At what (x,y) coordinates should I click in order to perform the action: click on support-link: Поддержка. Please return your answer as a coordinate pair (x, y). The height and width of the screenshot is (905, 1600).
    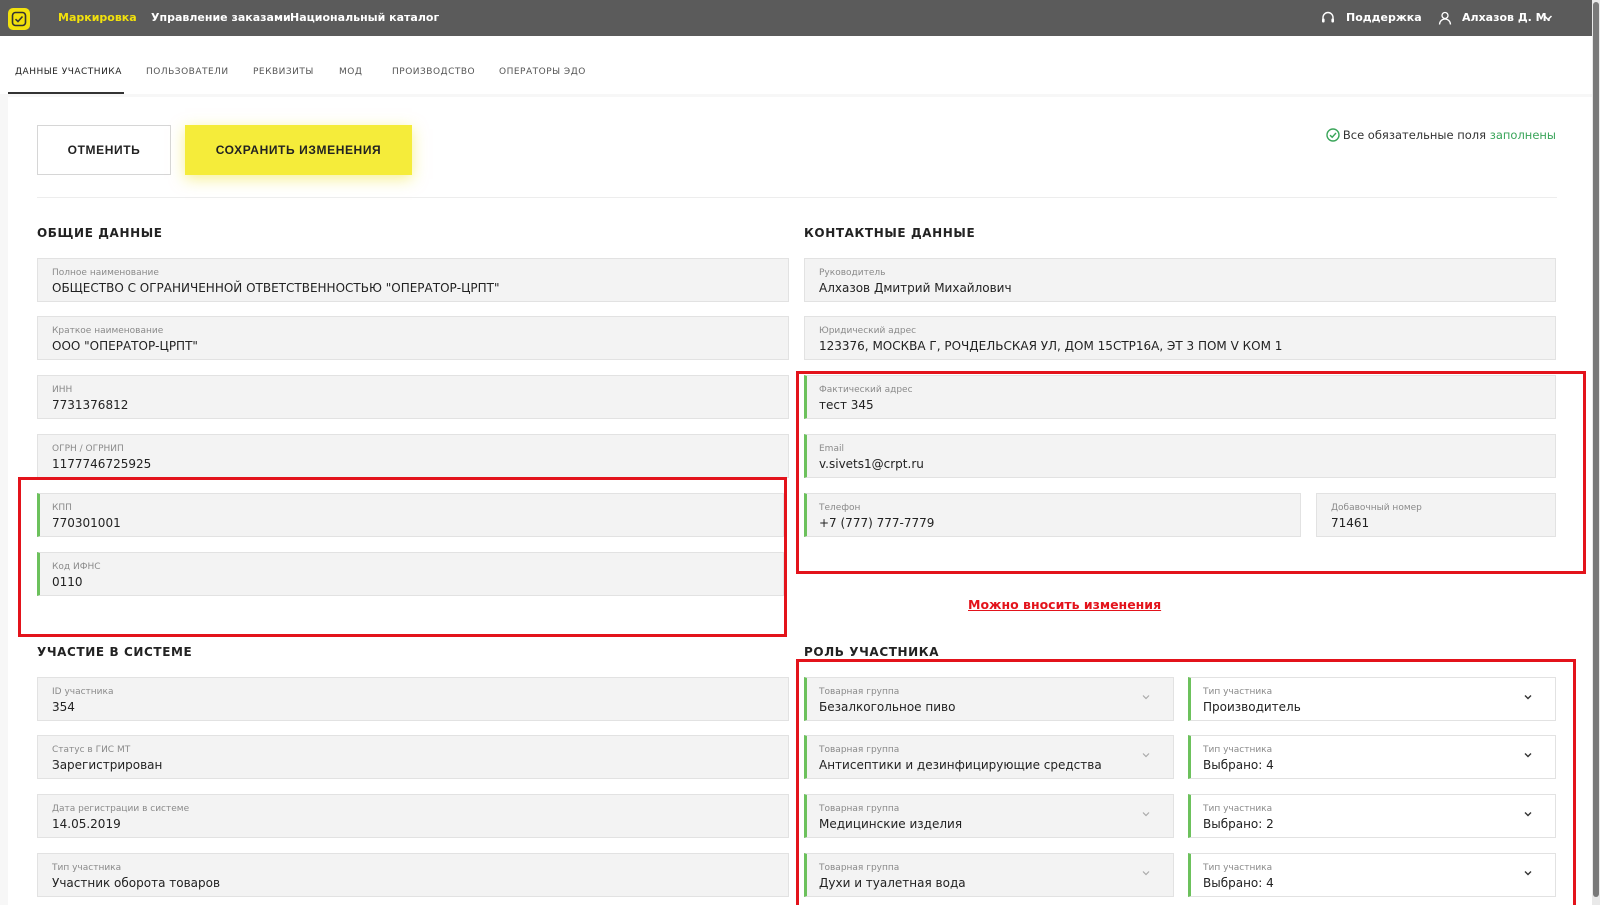
    Looking at the image, I should click on (1384, 17).